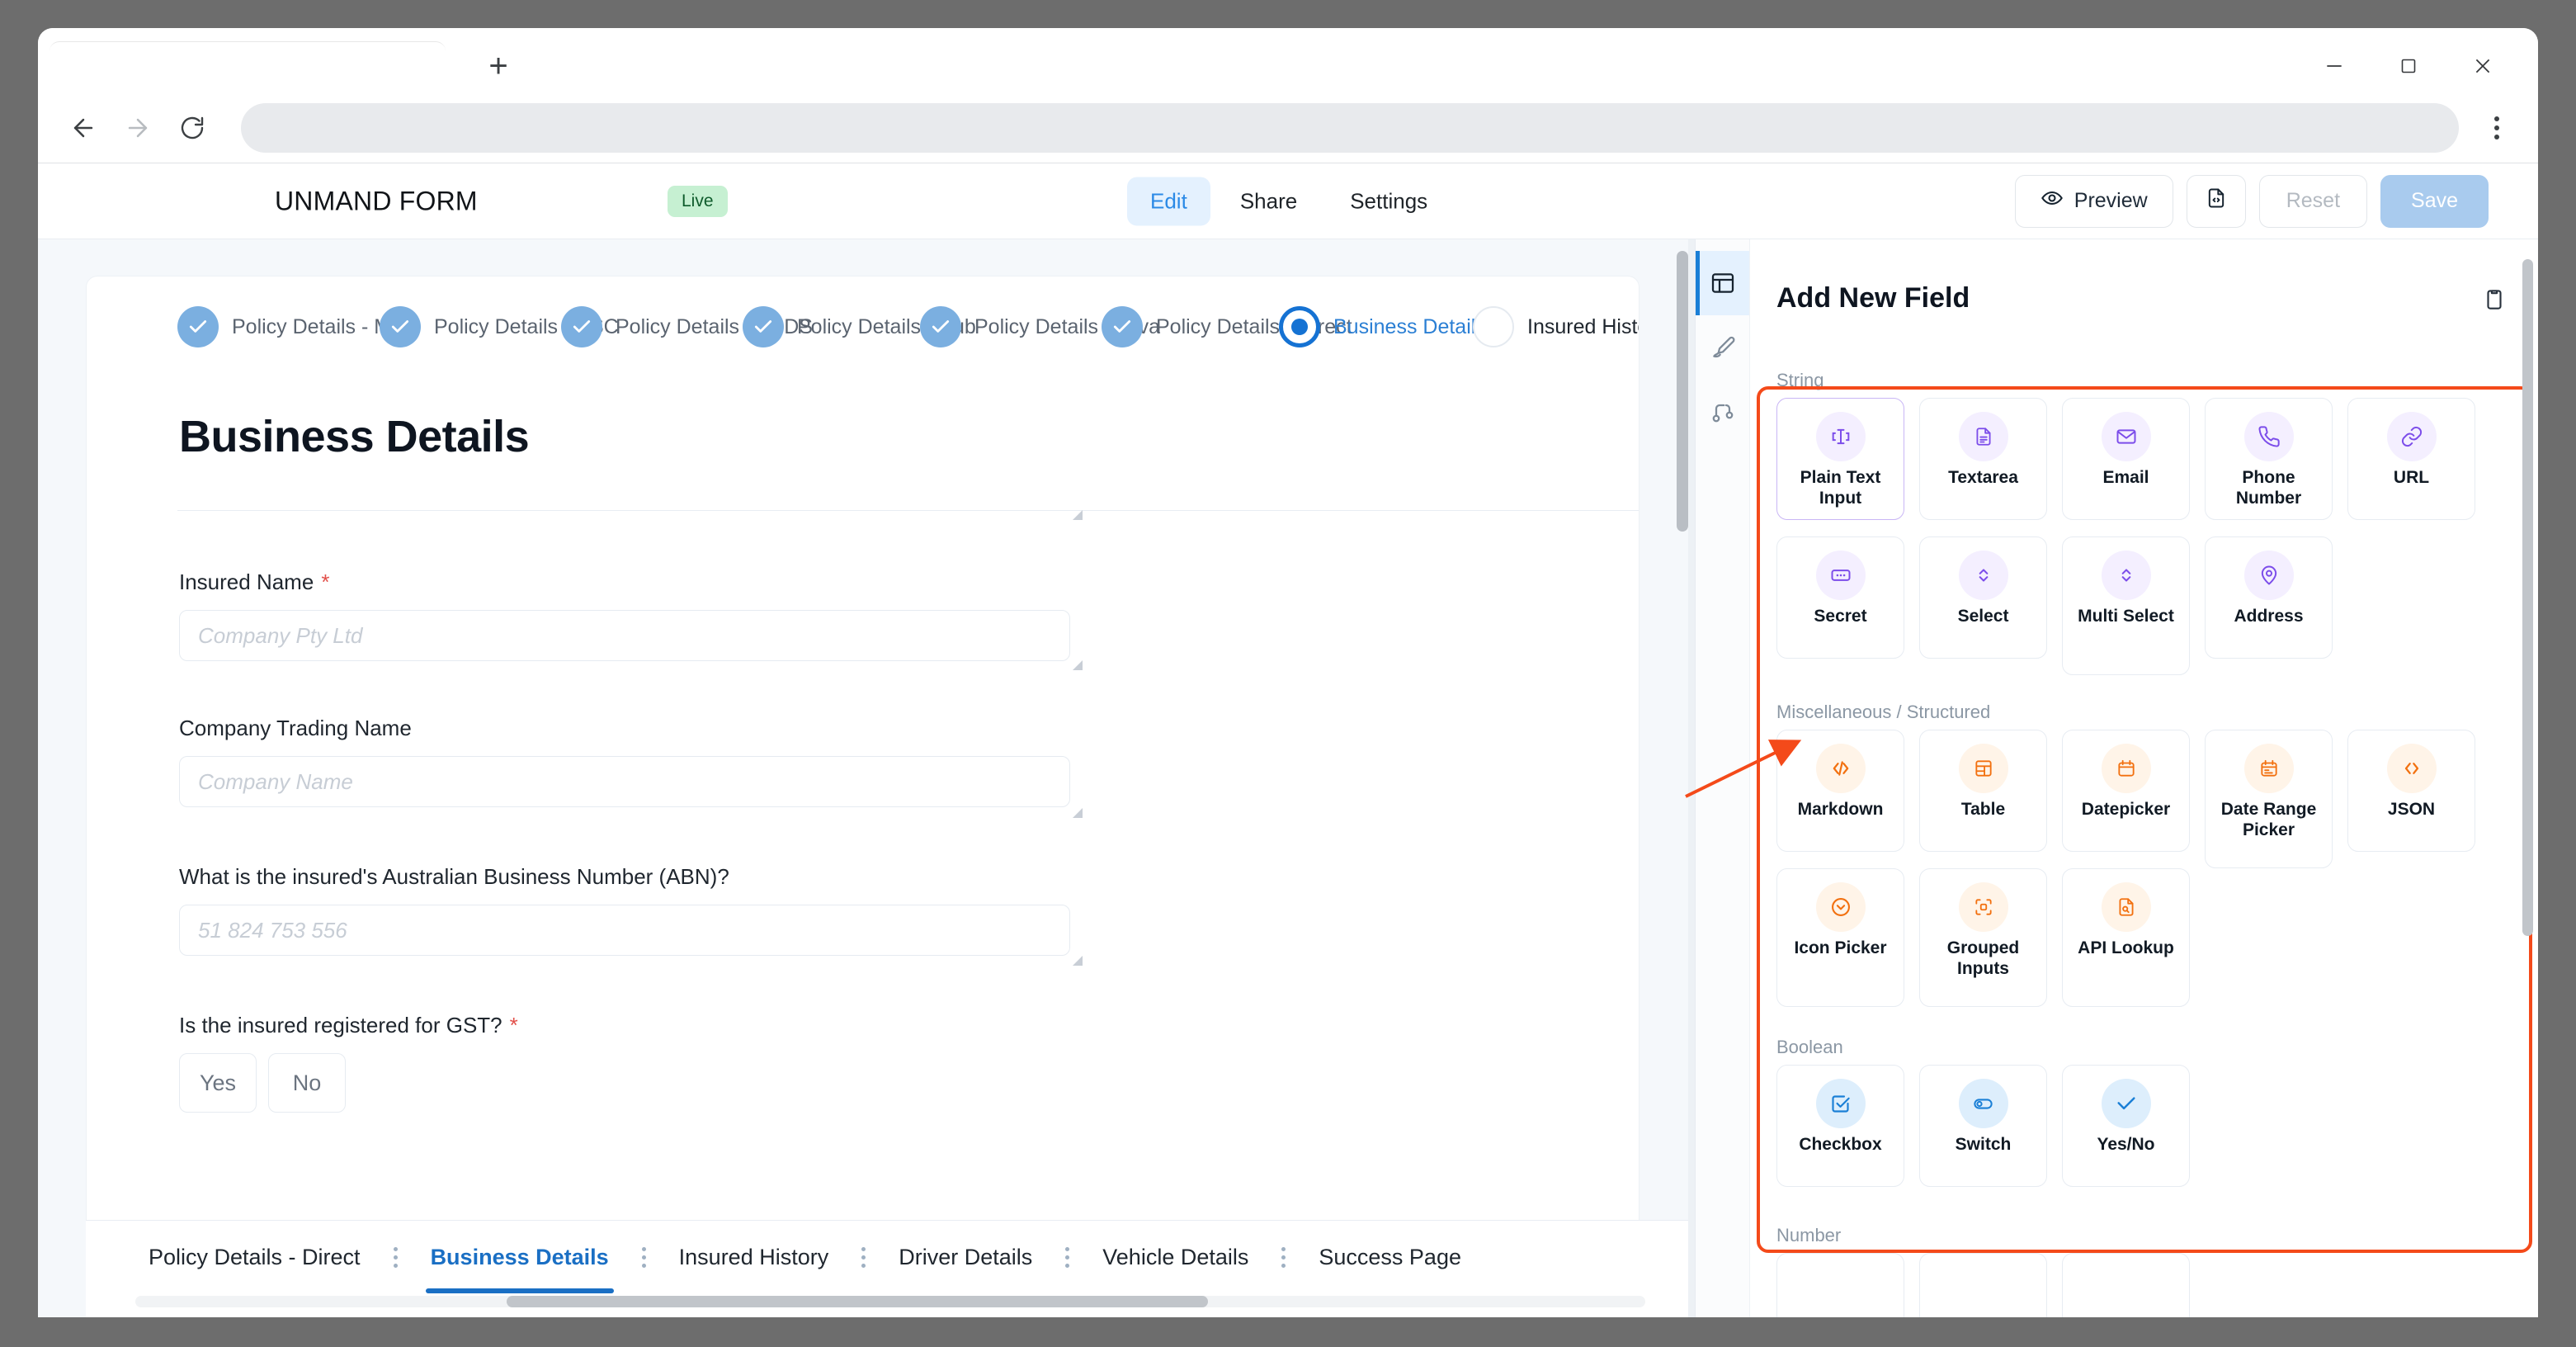 The image size is (2576, 1347). What do you see at coordinates (192, 128) in the screenshot?
I see `reload-icon` at bounding box center [192, 128].